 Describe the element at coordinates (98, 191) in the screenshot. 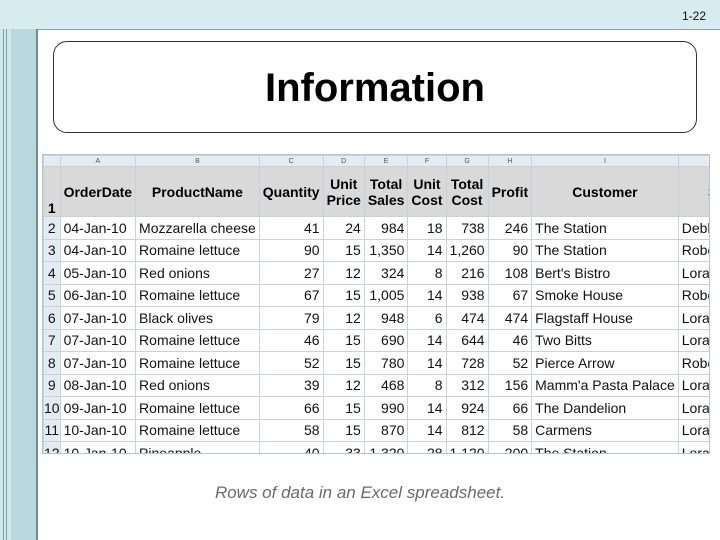

I see `column-header: OrderDate` at that location.